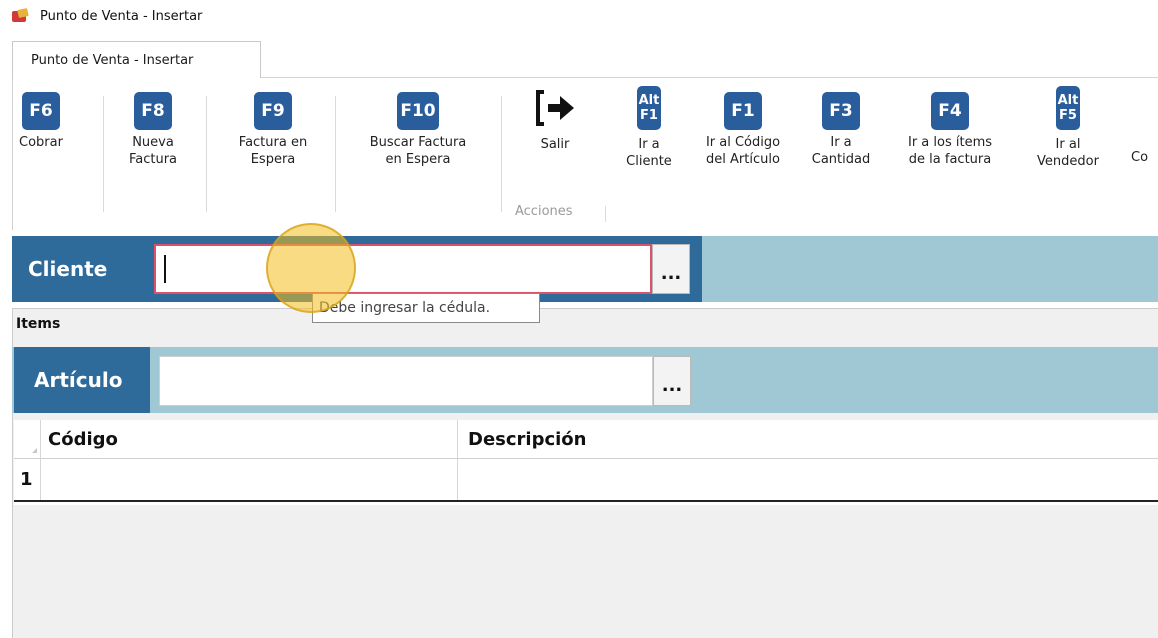 This screenshot has width=1158, height=638. I want to click on factura-en-label: Factura en, so click(273, 142).